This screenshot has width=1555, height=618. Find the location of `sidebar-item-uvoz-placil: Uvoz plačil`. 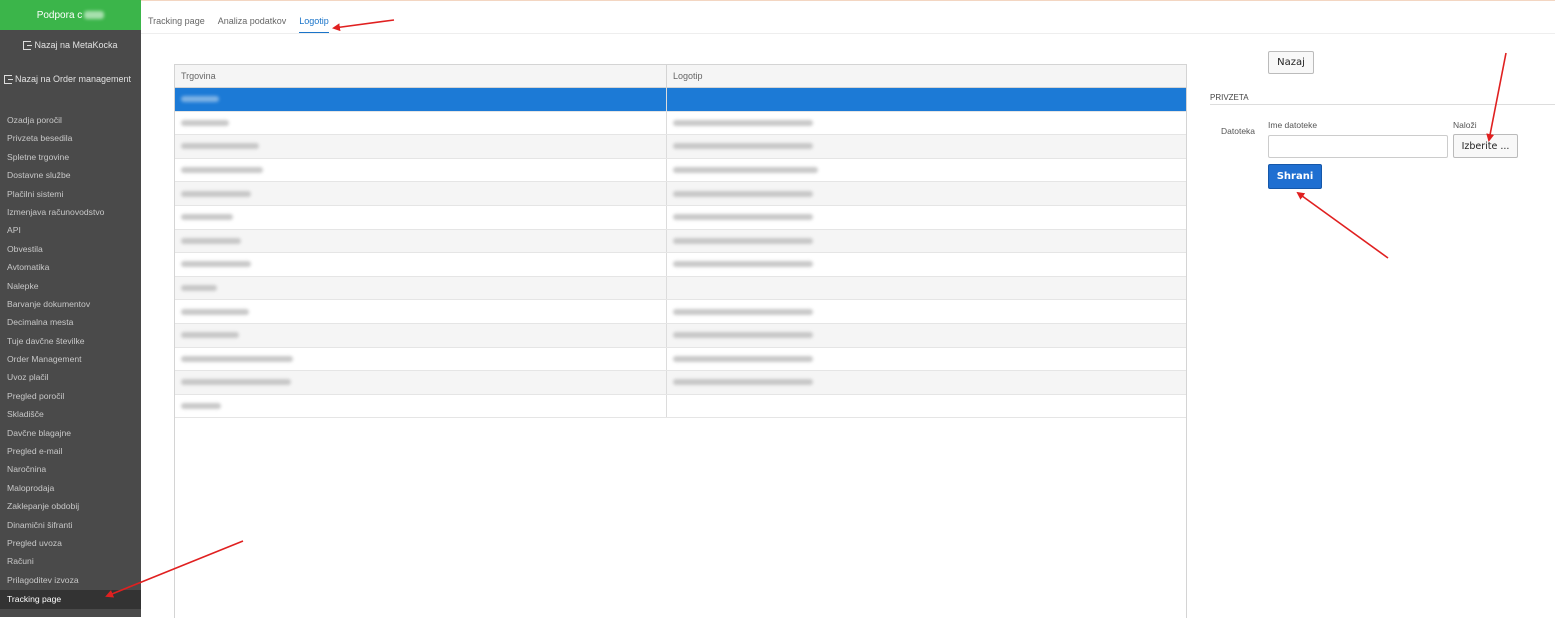

sidebar-item-uvoz-placil: Uvoz plačil is located at coordinates (70, 377).